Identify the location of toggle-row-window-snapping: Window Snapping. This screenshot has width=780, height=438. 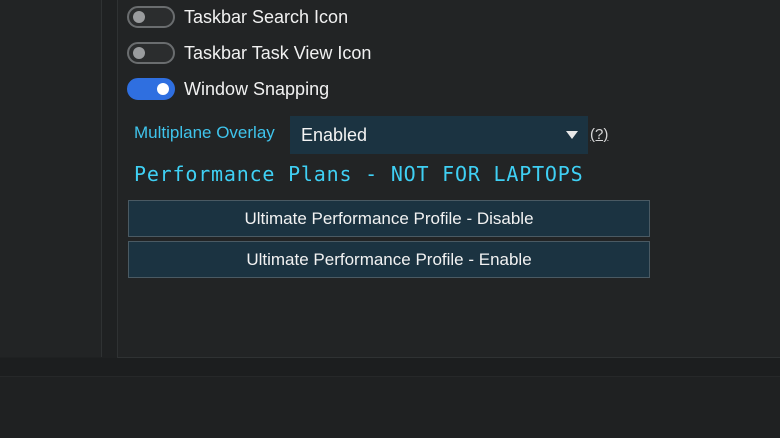
(228, 89).